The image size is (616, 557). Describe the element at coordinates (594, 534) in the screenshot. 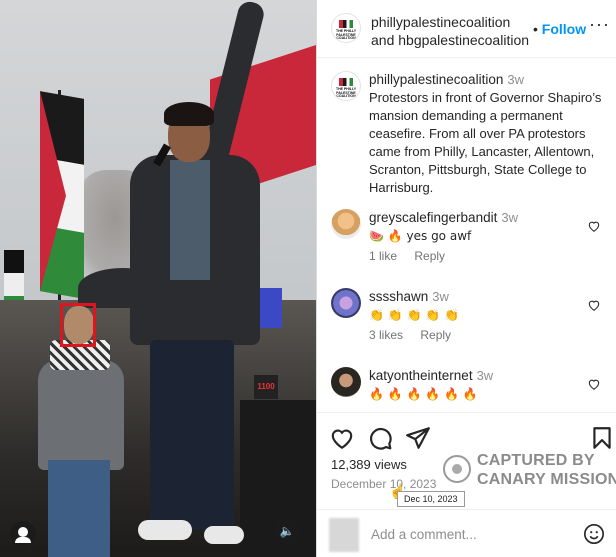

I see `emoji-icon` at that location.